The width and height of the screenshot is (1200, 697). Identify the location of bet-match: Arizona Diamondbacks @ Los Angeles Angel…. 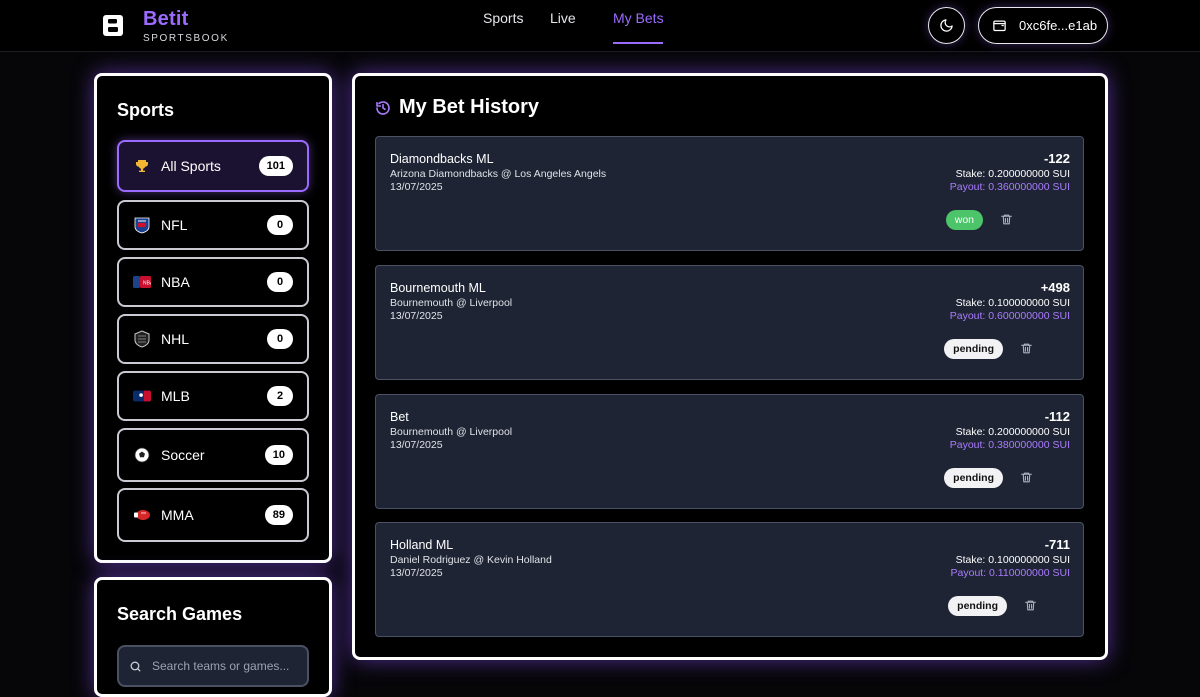
(498, 174).